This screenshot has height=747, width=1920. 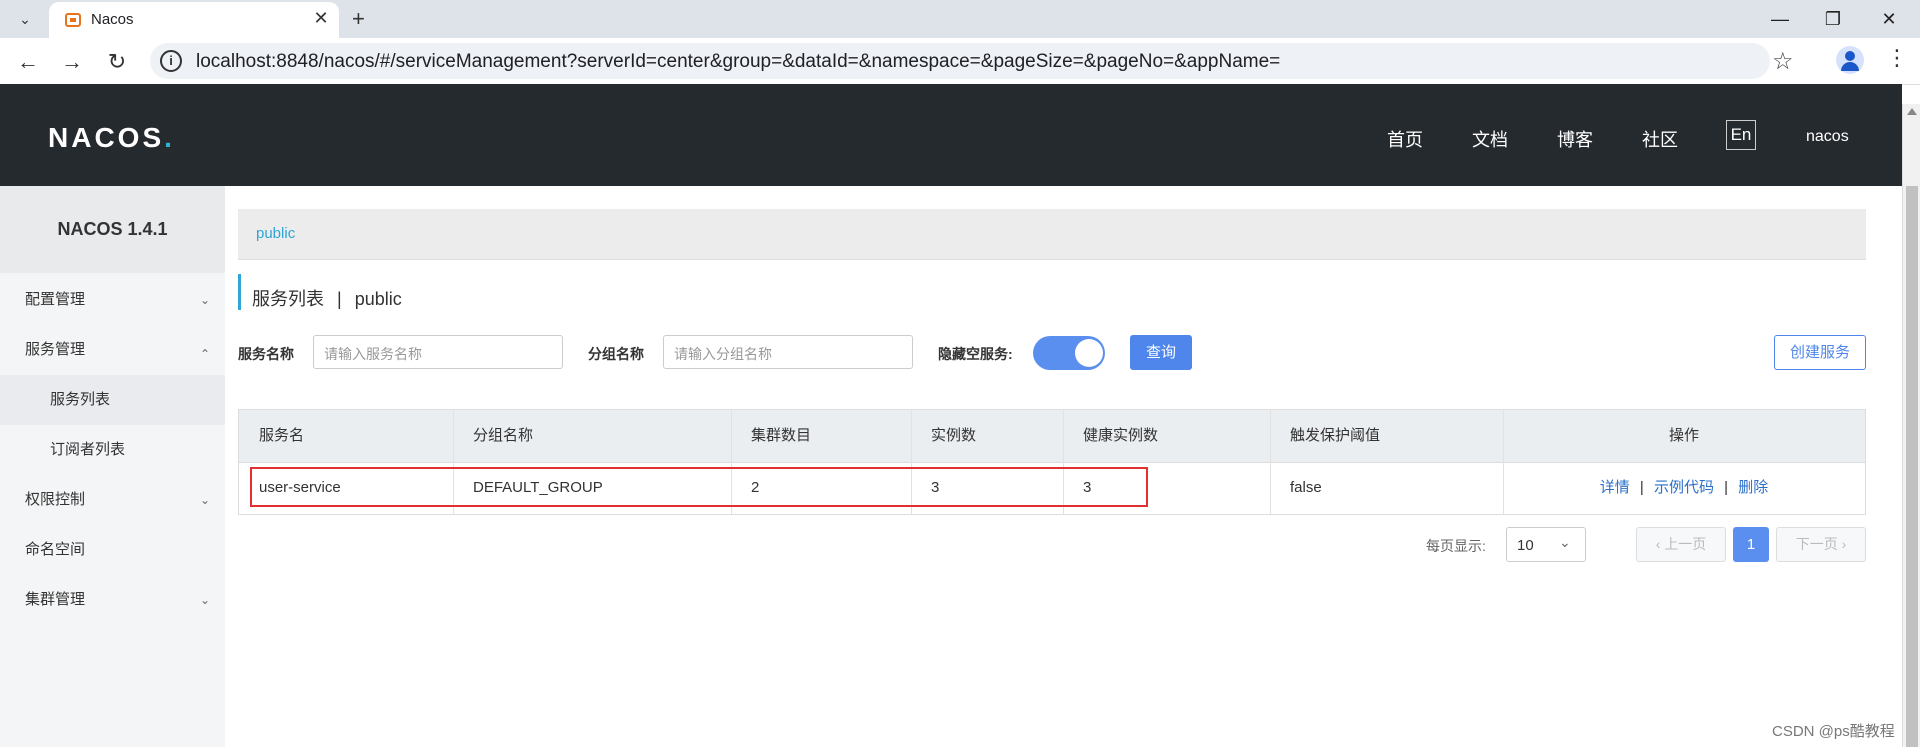 What do you see at coordinates (1827, 137) in the screenshot?
I see `user-menu: nacos` at bounding box center [1827, 137].